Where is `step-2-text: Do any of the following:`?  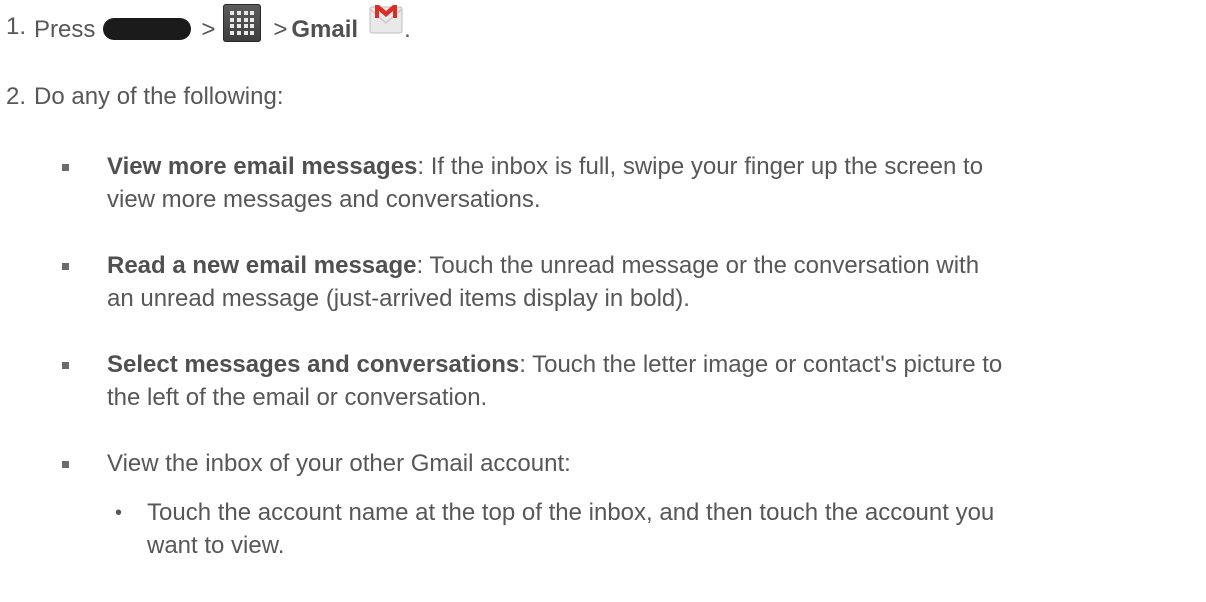 step-2-text: Do any of the following: is located at coordinates (159, 96).